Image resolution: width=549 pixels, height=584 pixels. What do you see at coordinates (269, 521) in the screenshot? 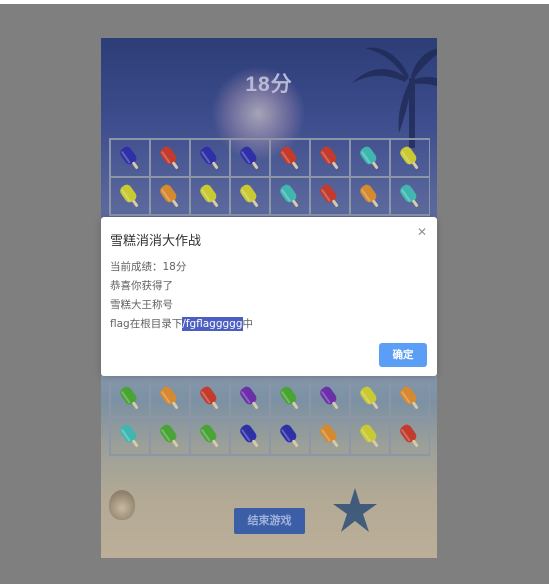
I see `end-game-button: 结束游戏` at bounding box center [269, 521].